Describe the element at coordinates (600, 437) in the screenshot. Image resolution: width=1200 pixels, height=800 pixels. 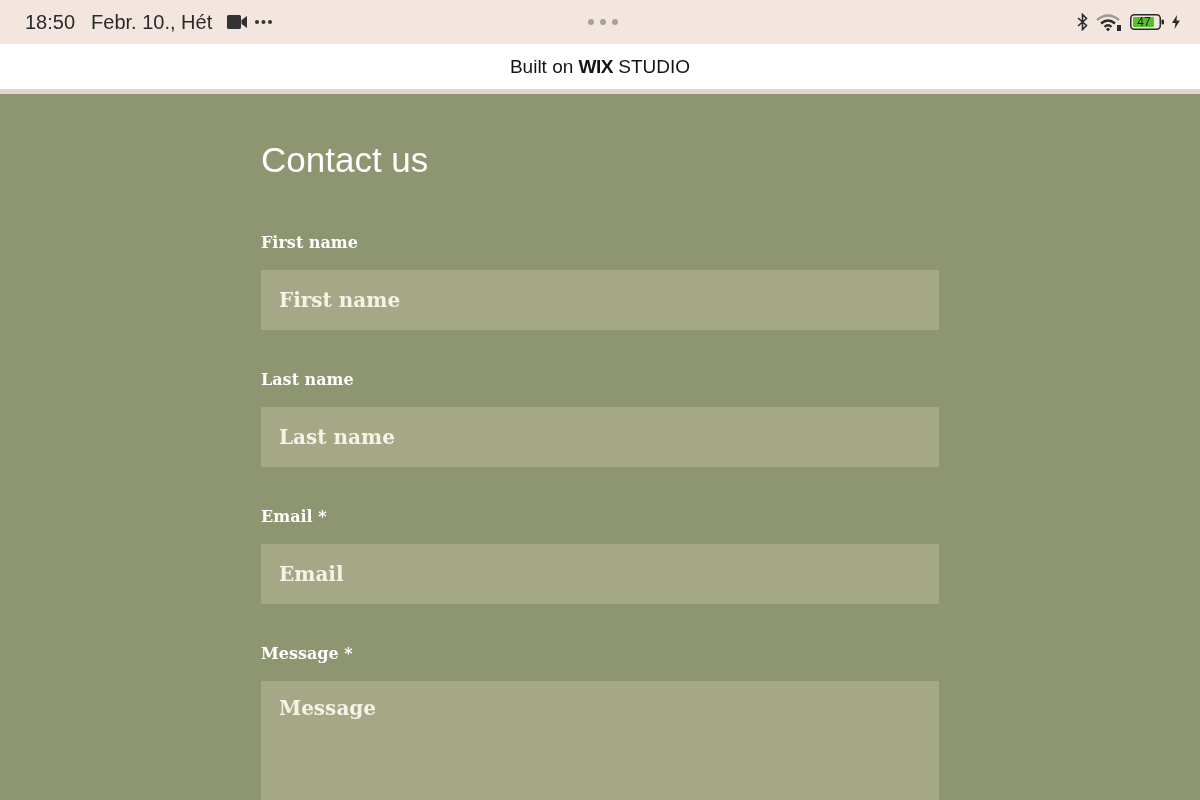
I see `input-field: Last name` at that location.